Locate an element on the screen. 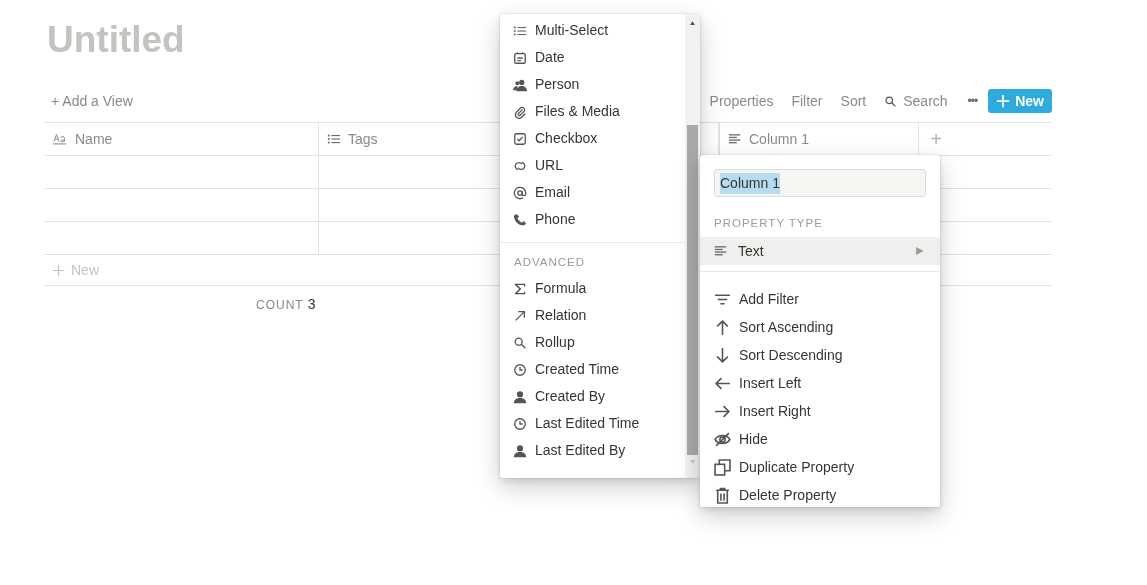 This screenshot has width=1147, height=585. paperclip-icon is located at coordinates (520, 111).